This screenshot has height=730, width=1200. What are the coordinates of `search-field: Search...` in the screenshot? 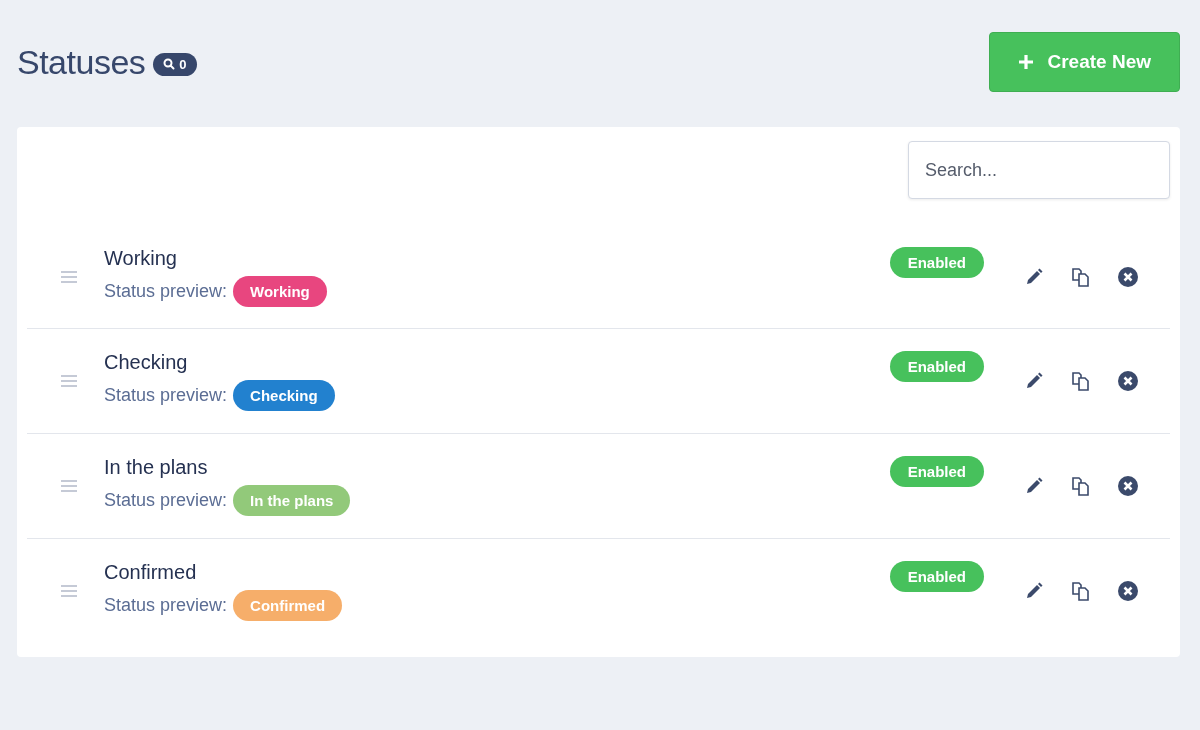 It's located at (1039, 170).